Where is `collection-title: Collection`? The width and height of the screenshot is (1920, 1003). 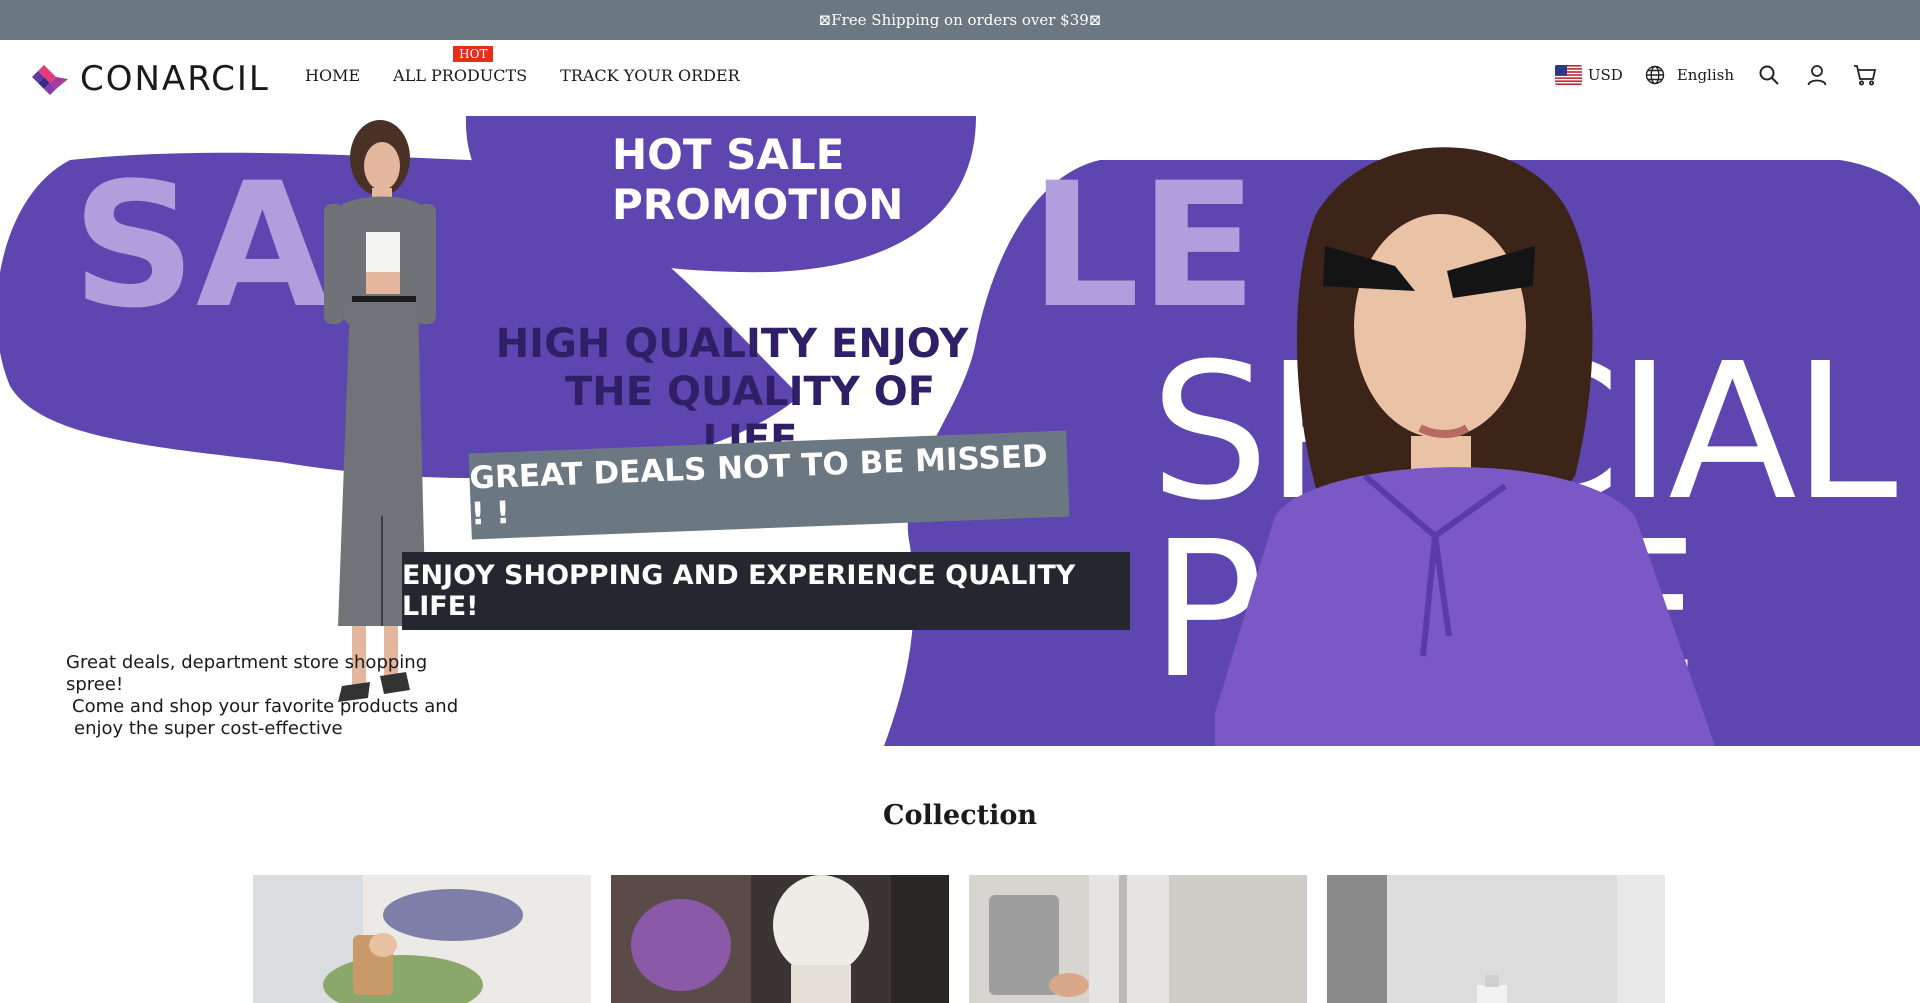
collection-title: Collection is located at coordinates (960, 815).